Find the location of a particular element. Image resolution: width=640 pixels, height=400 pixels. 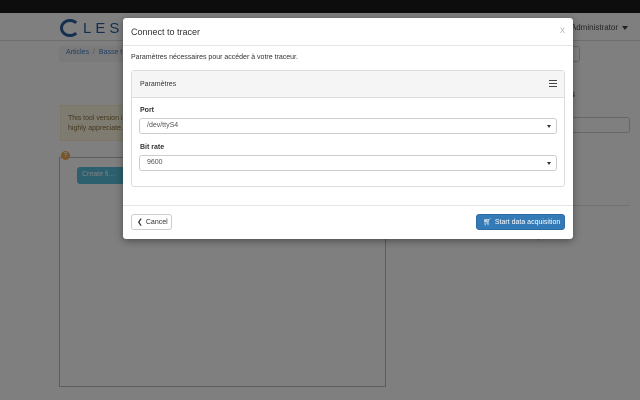

port-select: /dev/ttyS4 is located at coordinates (348, 126).